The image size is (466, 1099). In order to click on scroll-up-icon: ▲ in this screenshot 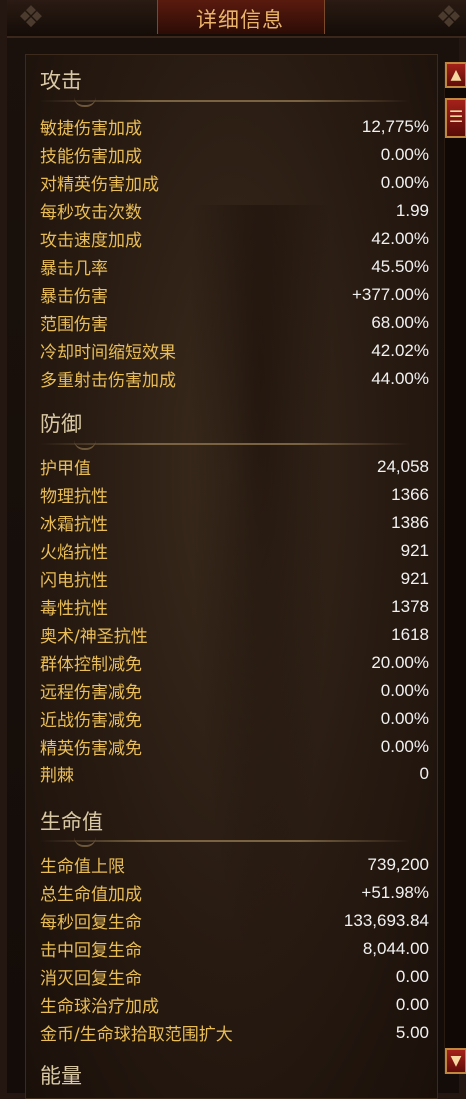, I will do `click(455, 75)`.